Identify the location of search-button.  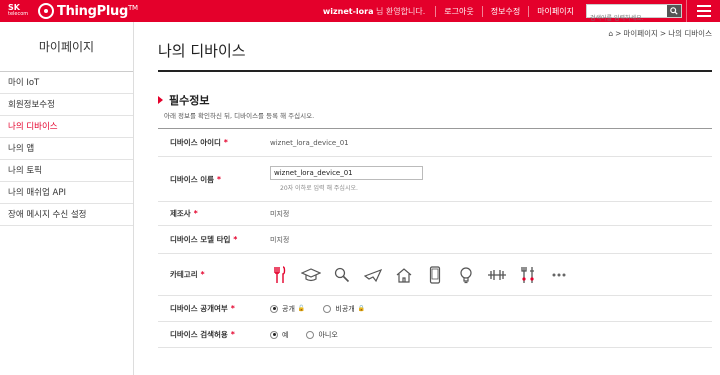
(674, 11).